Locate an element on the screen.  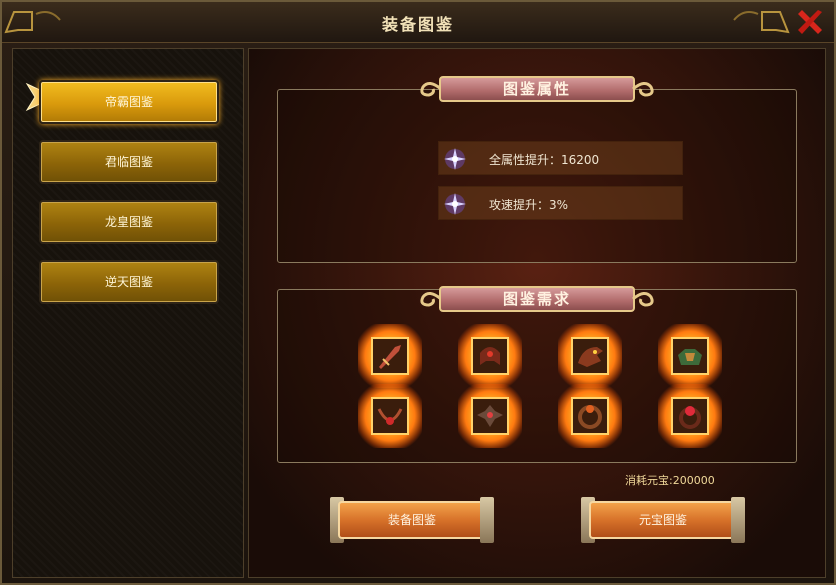
gold-collection-button: 元宝图鉴 is located at coordinates (663, 520).